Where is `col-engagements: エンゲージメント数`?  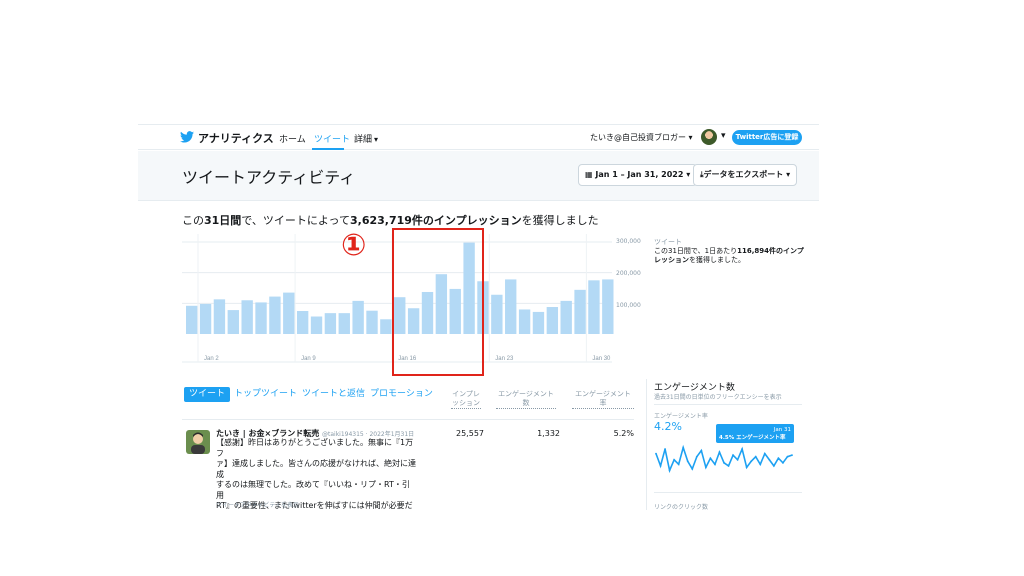
col-engagements: エンゲージメント数 is located at coordinates (526, 399).